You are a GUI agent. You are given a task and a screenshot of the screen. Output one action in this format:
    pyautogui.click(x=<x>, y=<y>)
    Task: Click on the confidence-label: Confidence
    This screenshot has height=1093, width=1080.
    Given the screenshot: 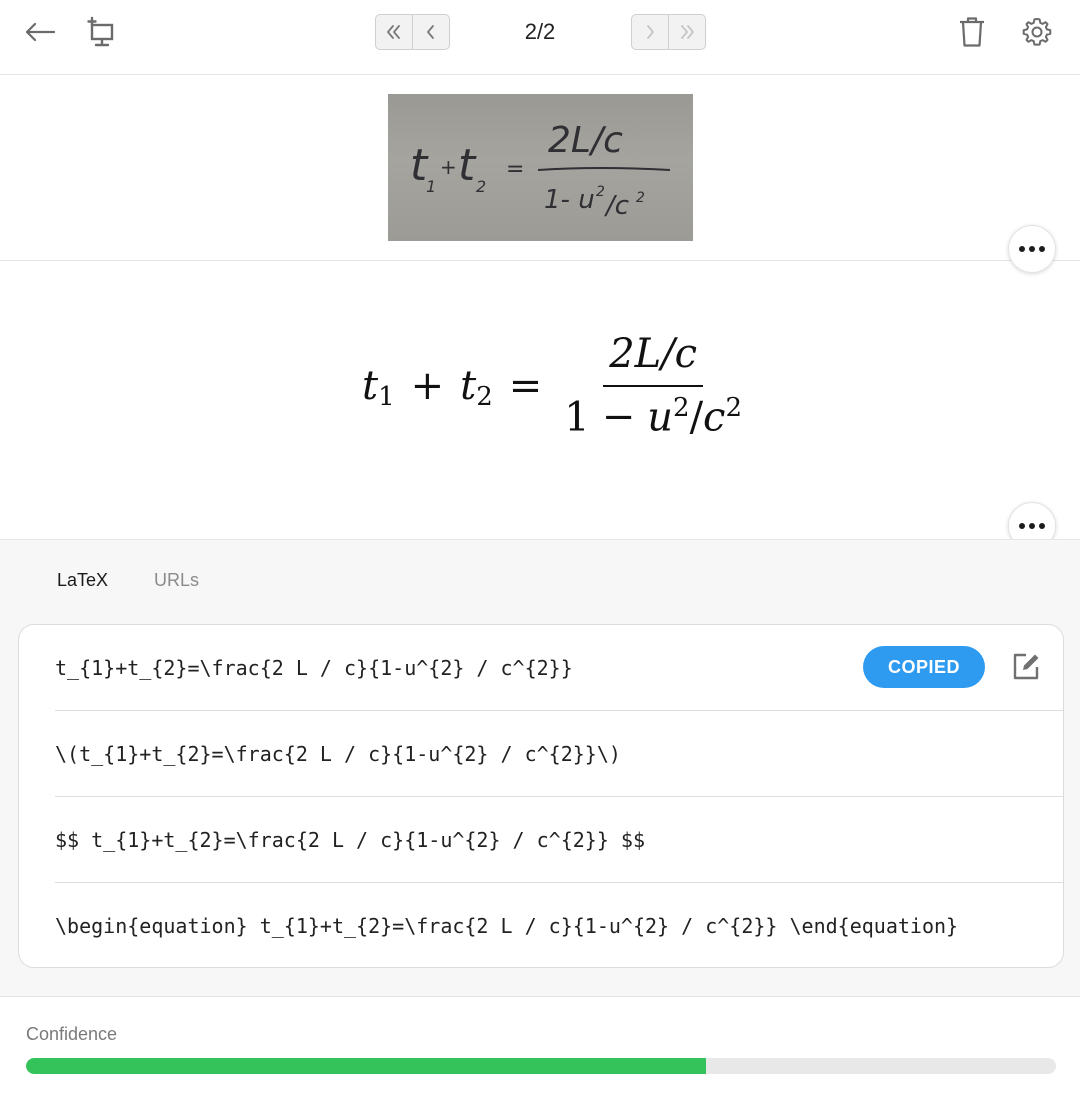 What is the action you would take?
    pyautogui.click(x=72, y=1034)
    